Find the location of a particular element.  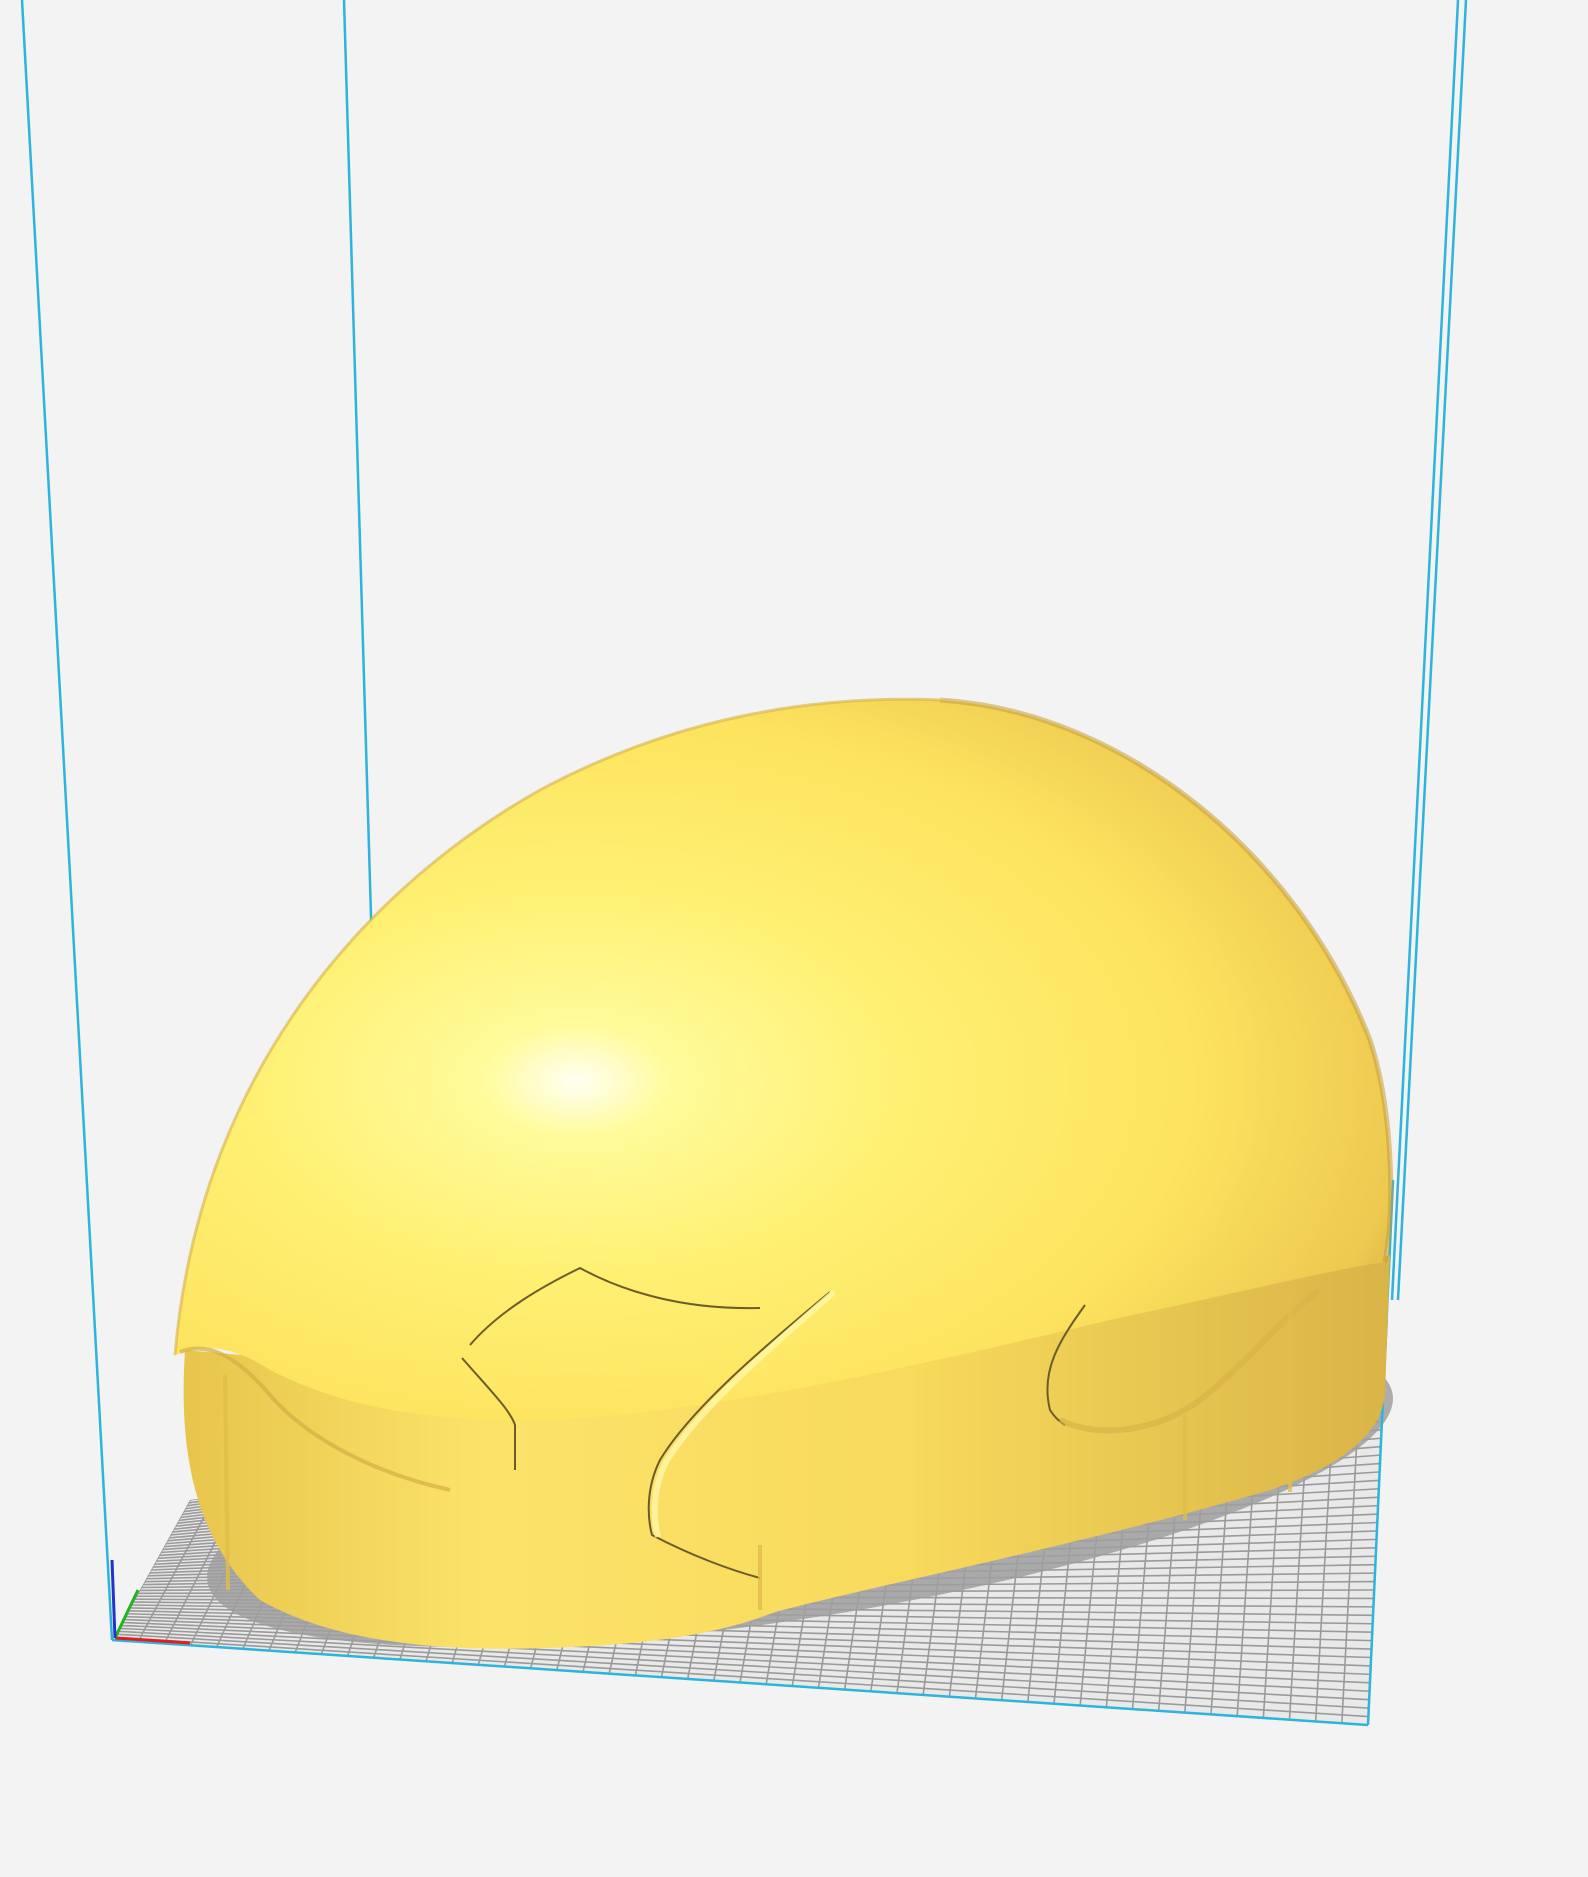

build-volume-edge-back-right-b is located at coordinates (1432, 650).